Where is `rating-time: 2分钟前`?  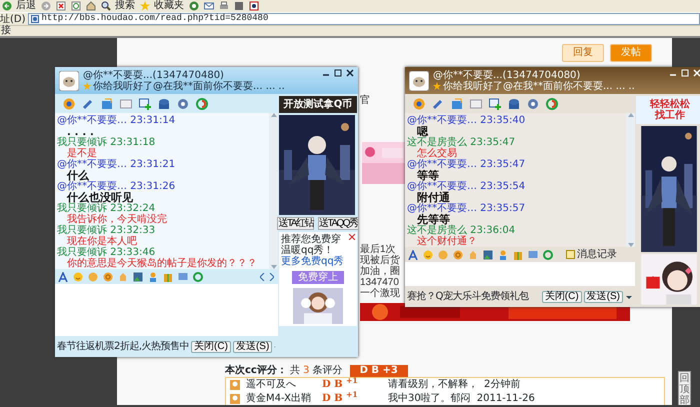
rating-time: 2分钟前 is located at coordinates (502, 385).